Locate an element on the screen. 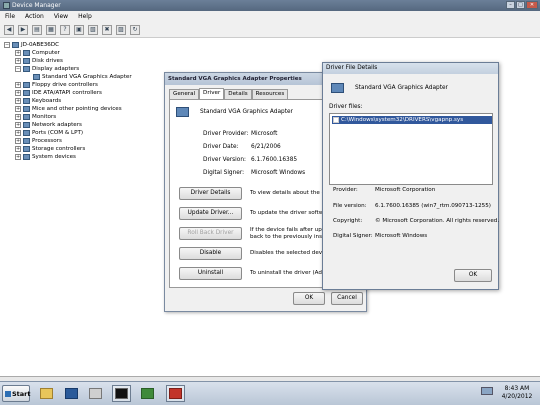 This screenshot has height=405, width=540. forward-icon: ▶ is located at coordinates (23, 30).